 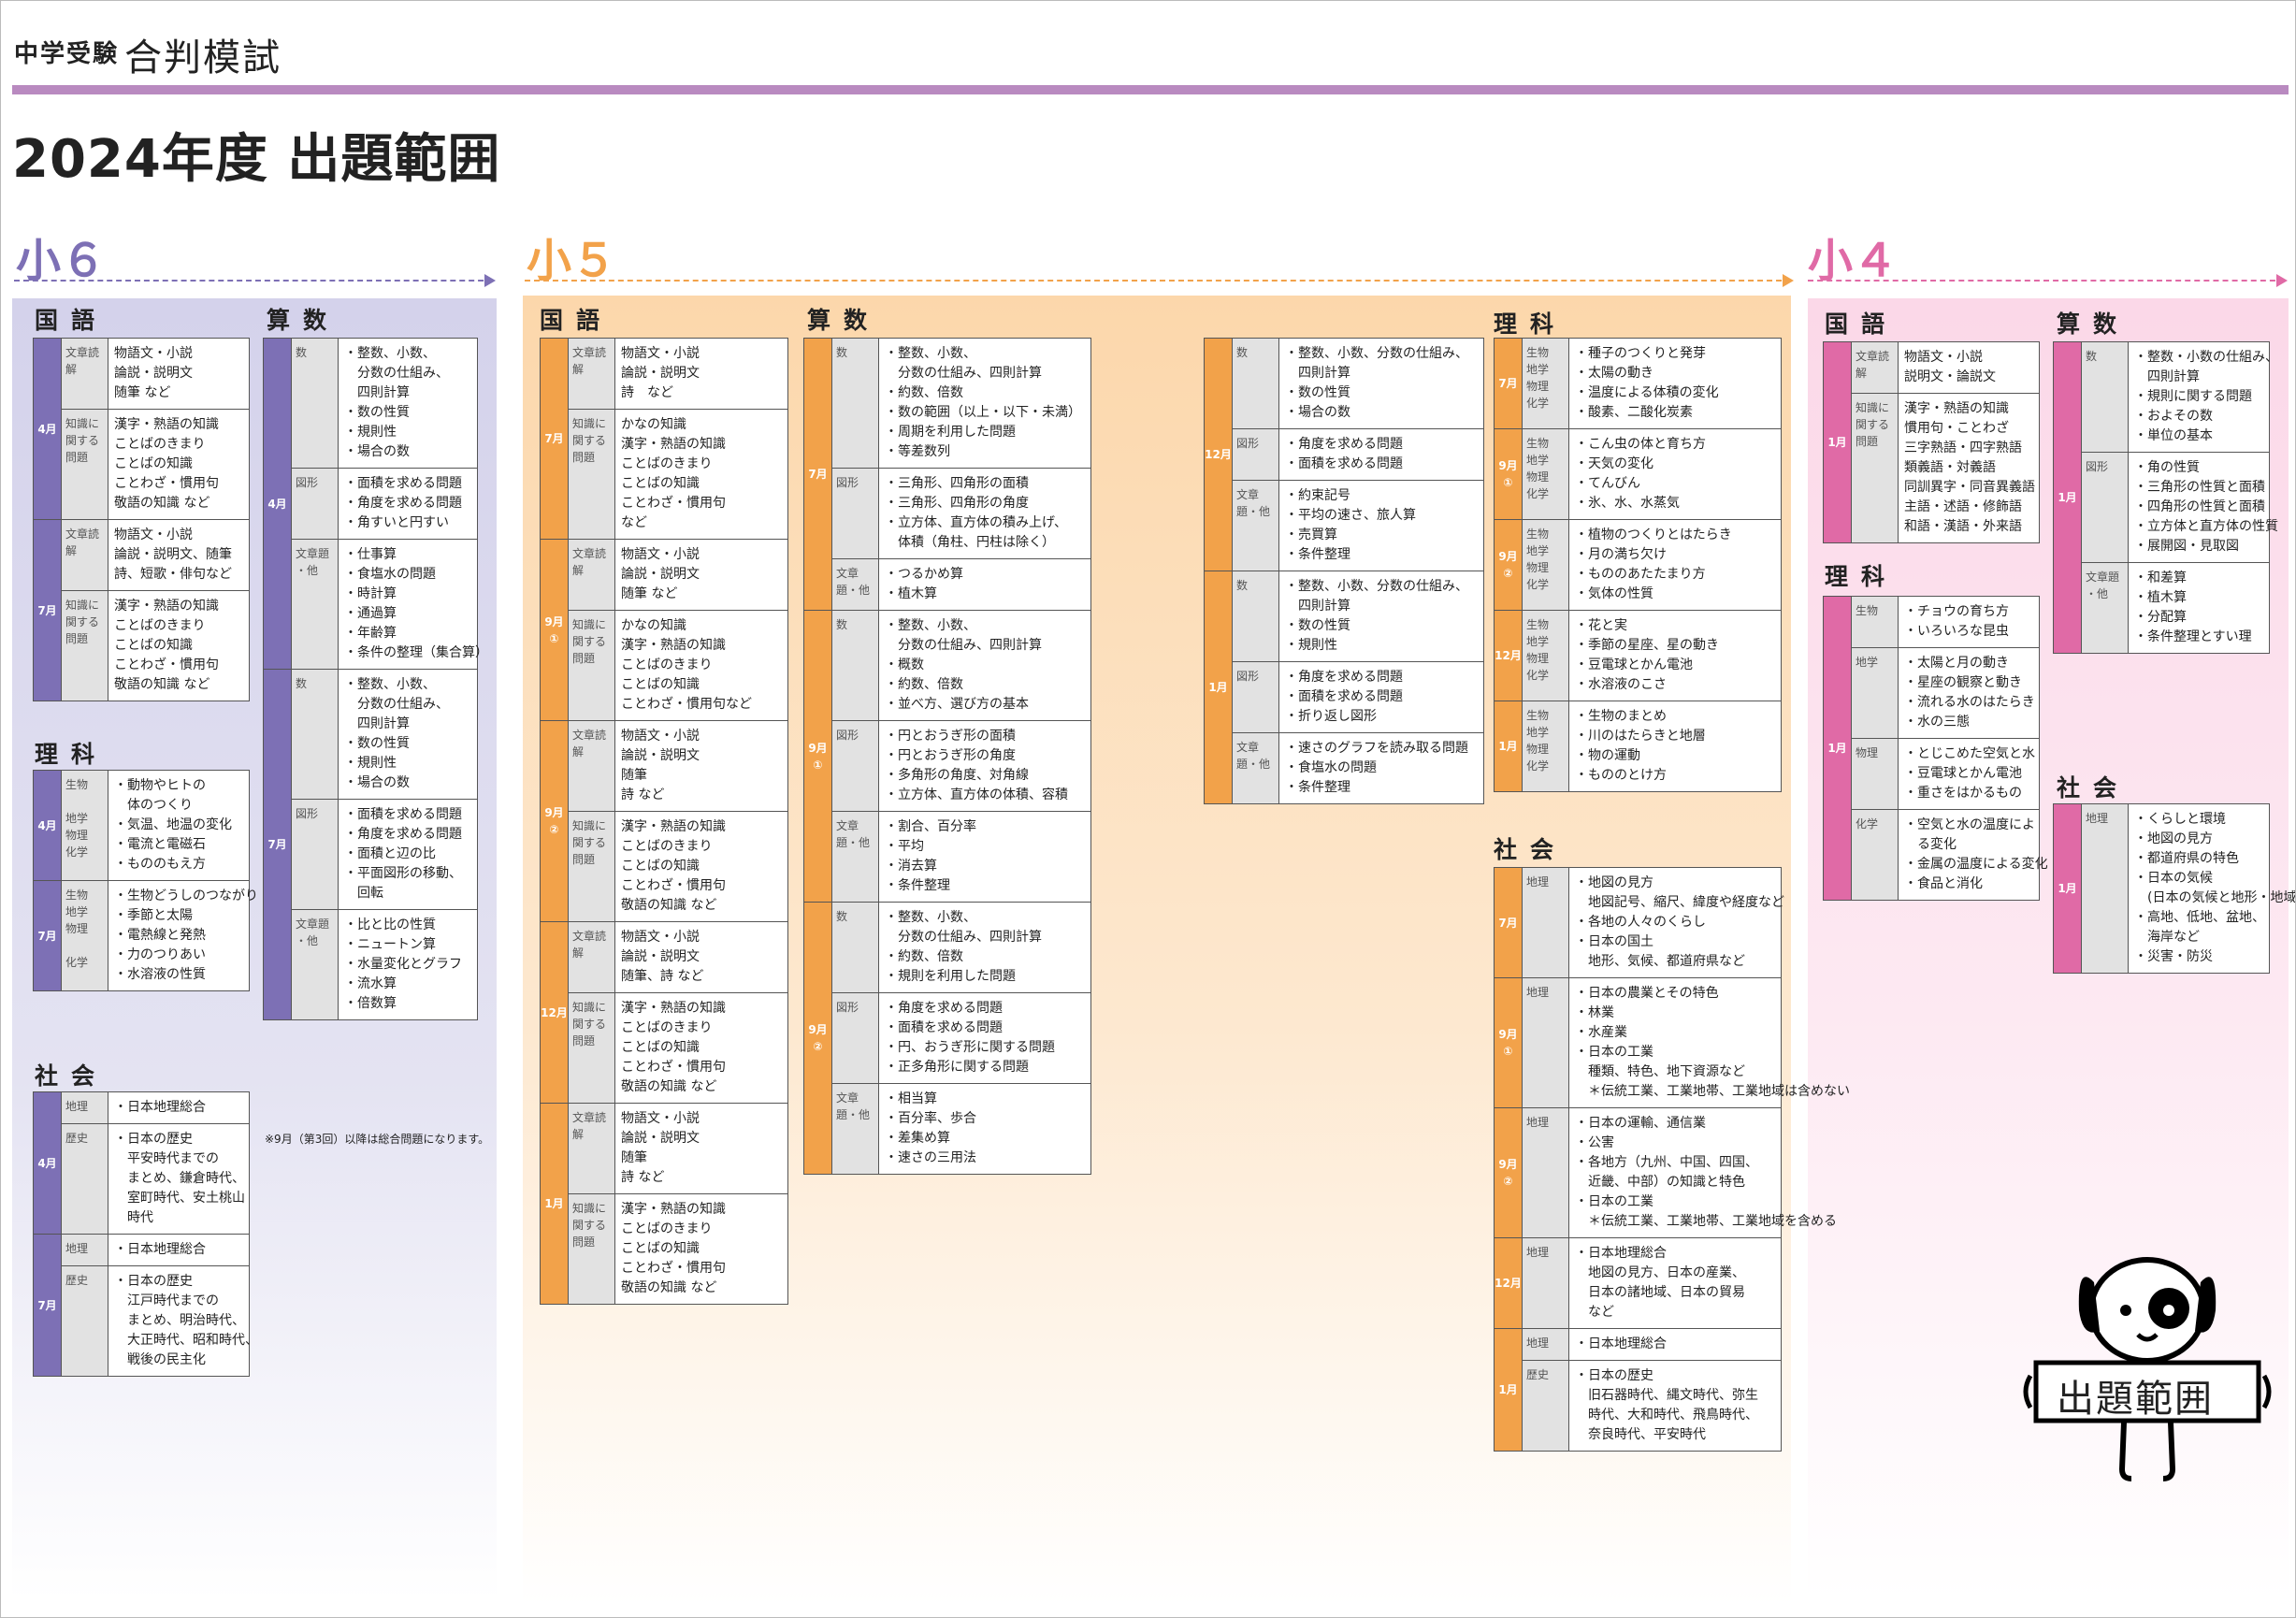 I want to click on content-cell: ・面積を求める問題 ・角度を求める問題 ・面積と辺の比 ・平面図形の移動、 回転, so click(x=408, y=855).